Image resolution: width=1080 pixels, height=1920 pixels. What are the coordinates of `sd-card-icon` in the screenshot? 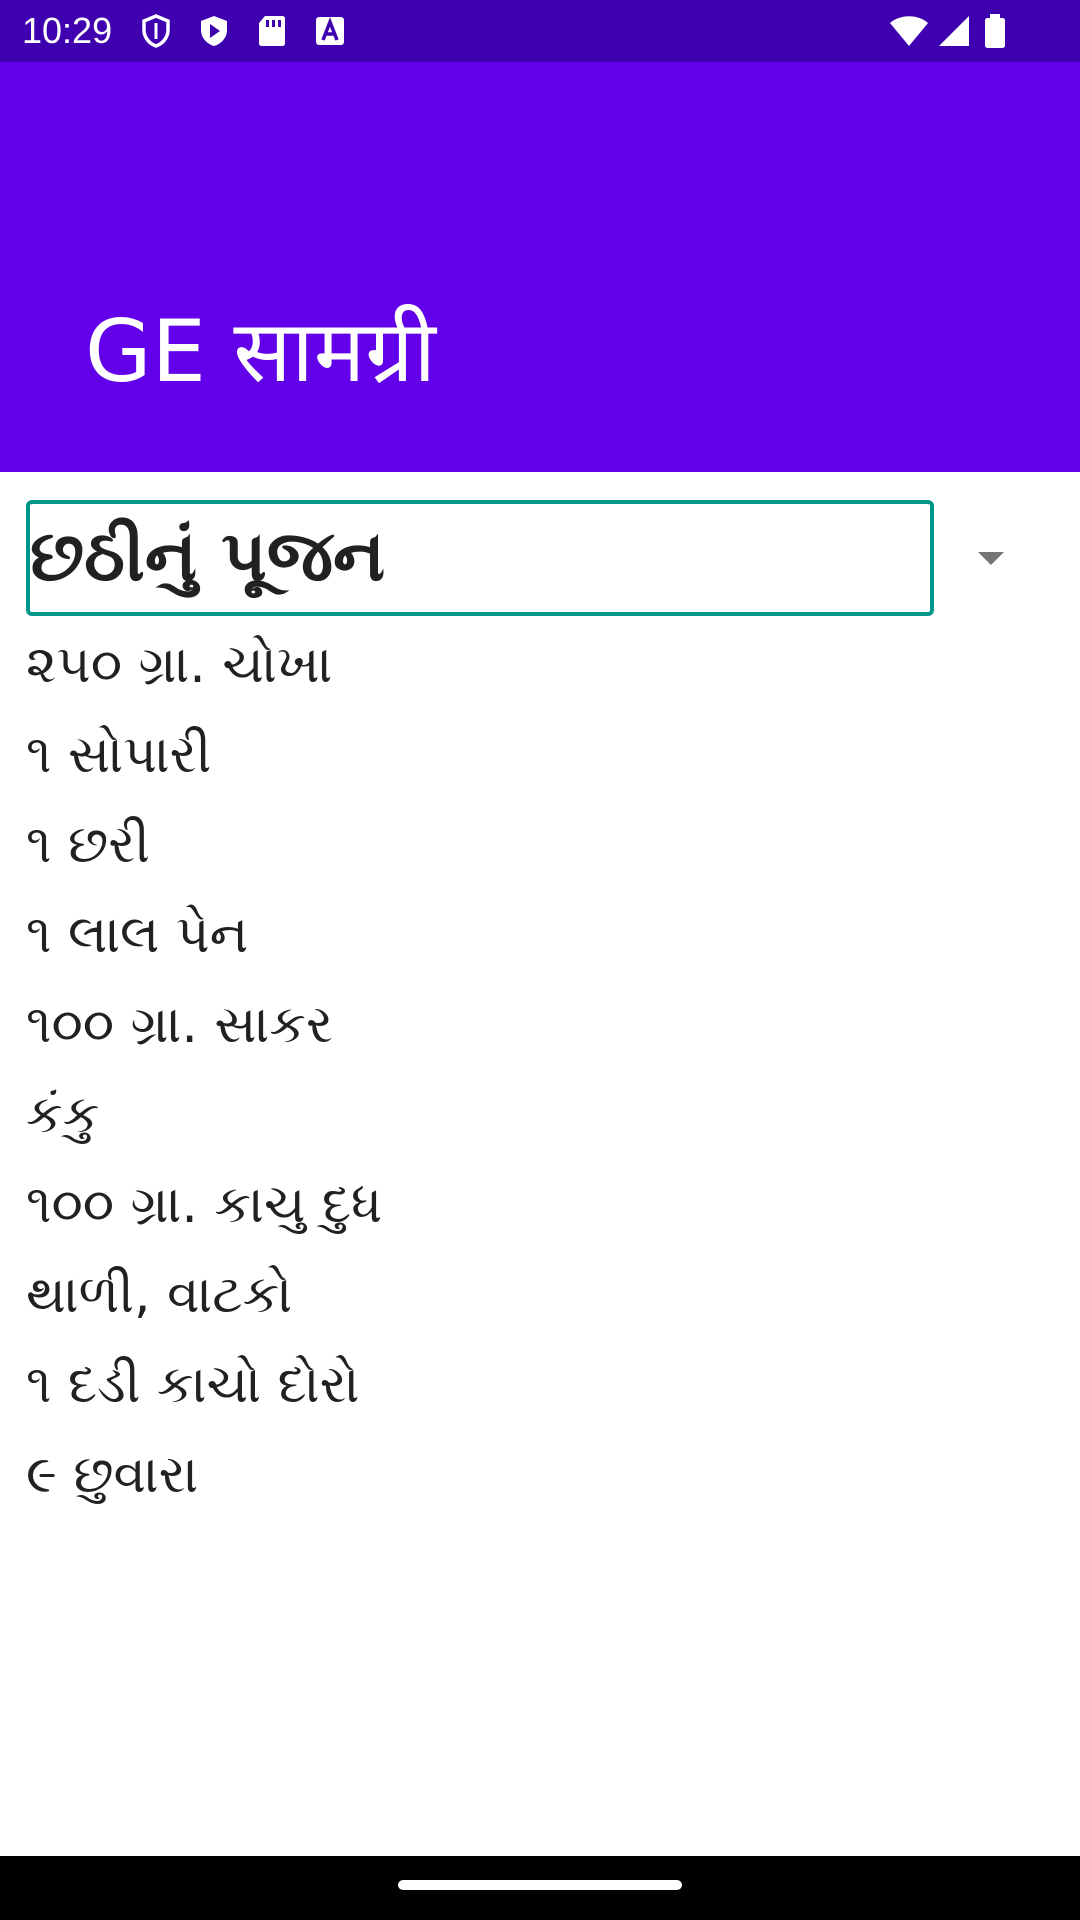 It's located at (272, 31).